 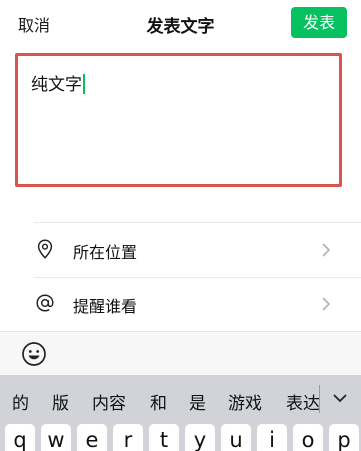 What do you see at coordinates (180, 437) in the screenshot?
I see `keyboard-row: q w e r t y u i o p` at bounding box center [180, 437].